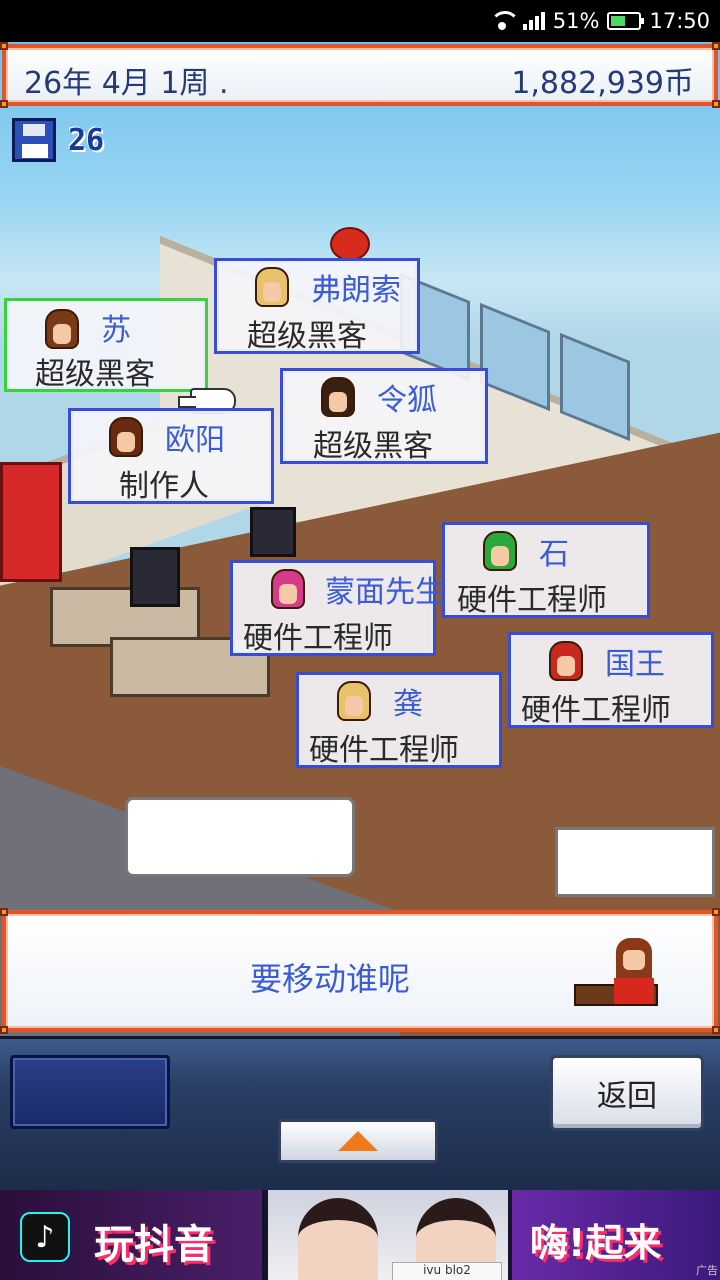 The image size is (720, 1280). I want to click on staff-card-guowang: 国王 硬件工程师, so click(611, 680).